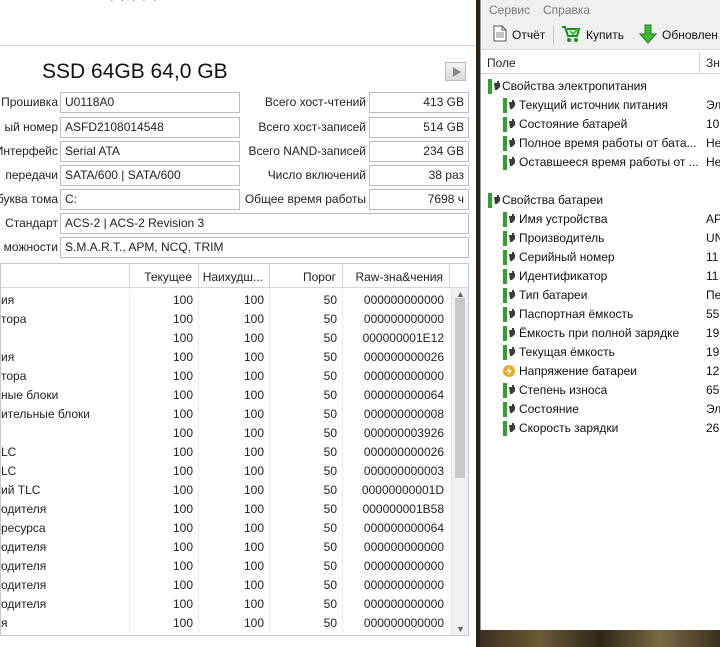 The image size is (720, 647). I want to click on firmware-label: Прошивка, so click(29, 102).